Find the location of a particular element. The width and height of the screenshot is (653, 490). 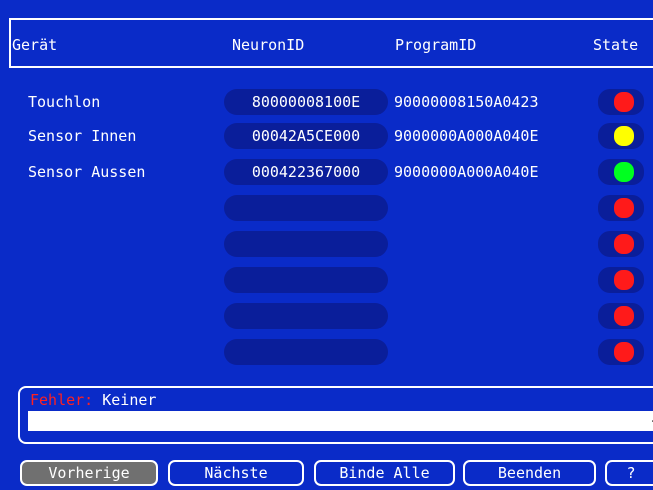

device-name: Sensor Innen is located at coordinates (82, 136).